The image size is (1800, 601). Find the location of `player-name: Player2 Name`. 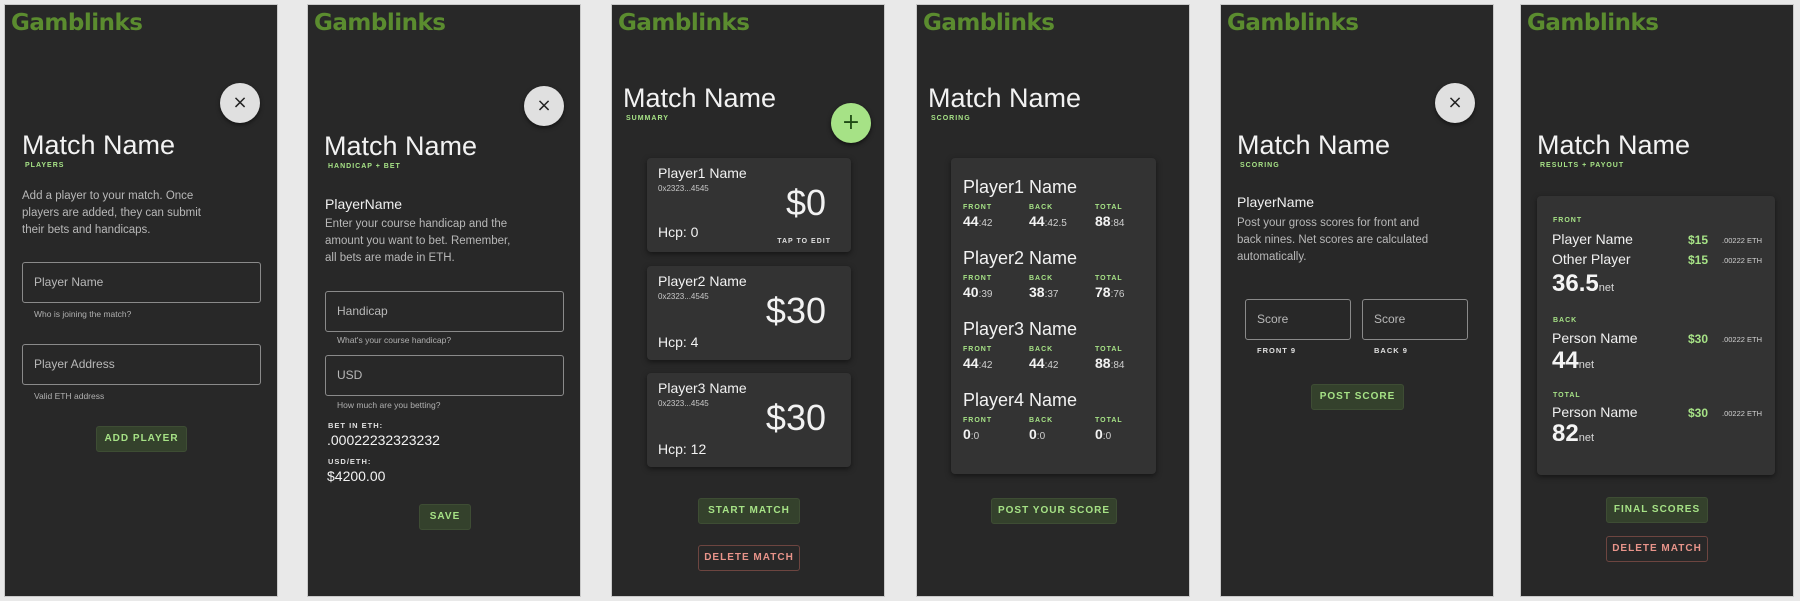

player-name: Player2 Name is located at coordinates (702, 281).